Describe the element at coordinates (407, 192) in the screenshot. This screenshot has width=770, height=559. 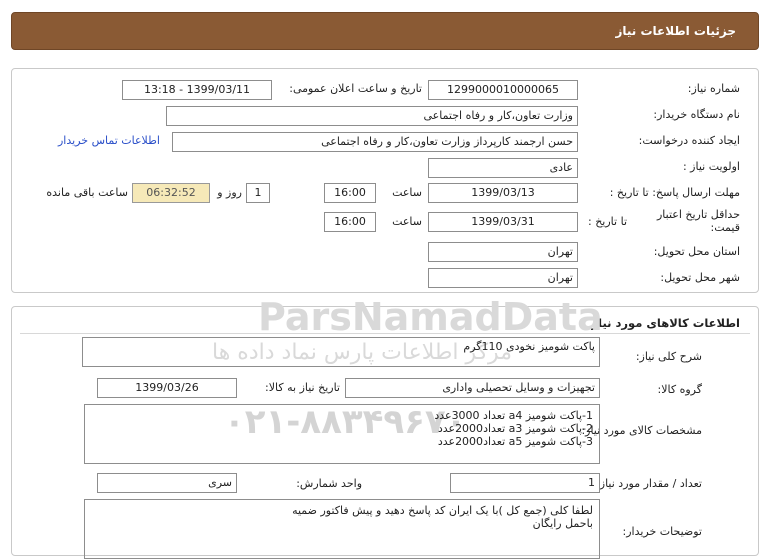
I see `deadline-time-label: ساعت` at that location.